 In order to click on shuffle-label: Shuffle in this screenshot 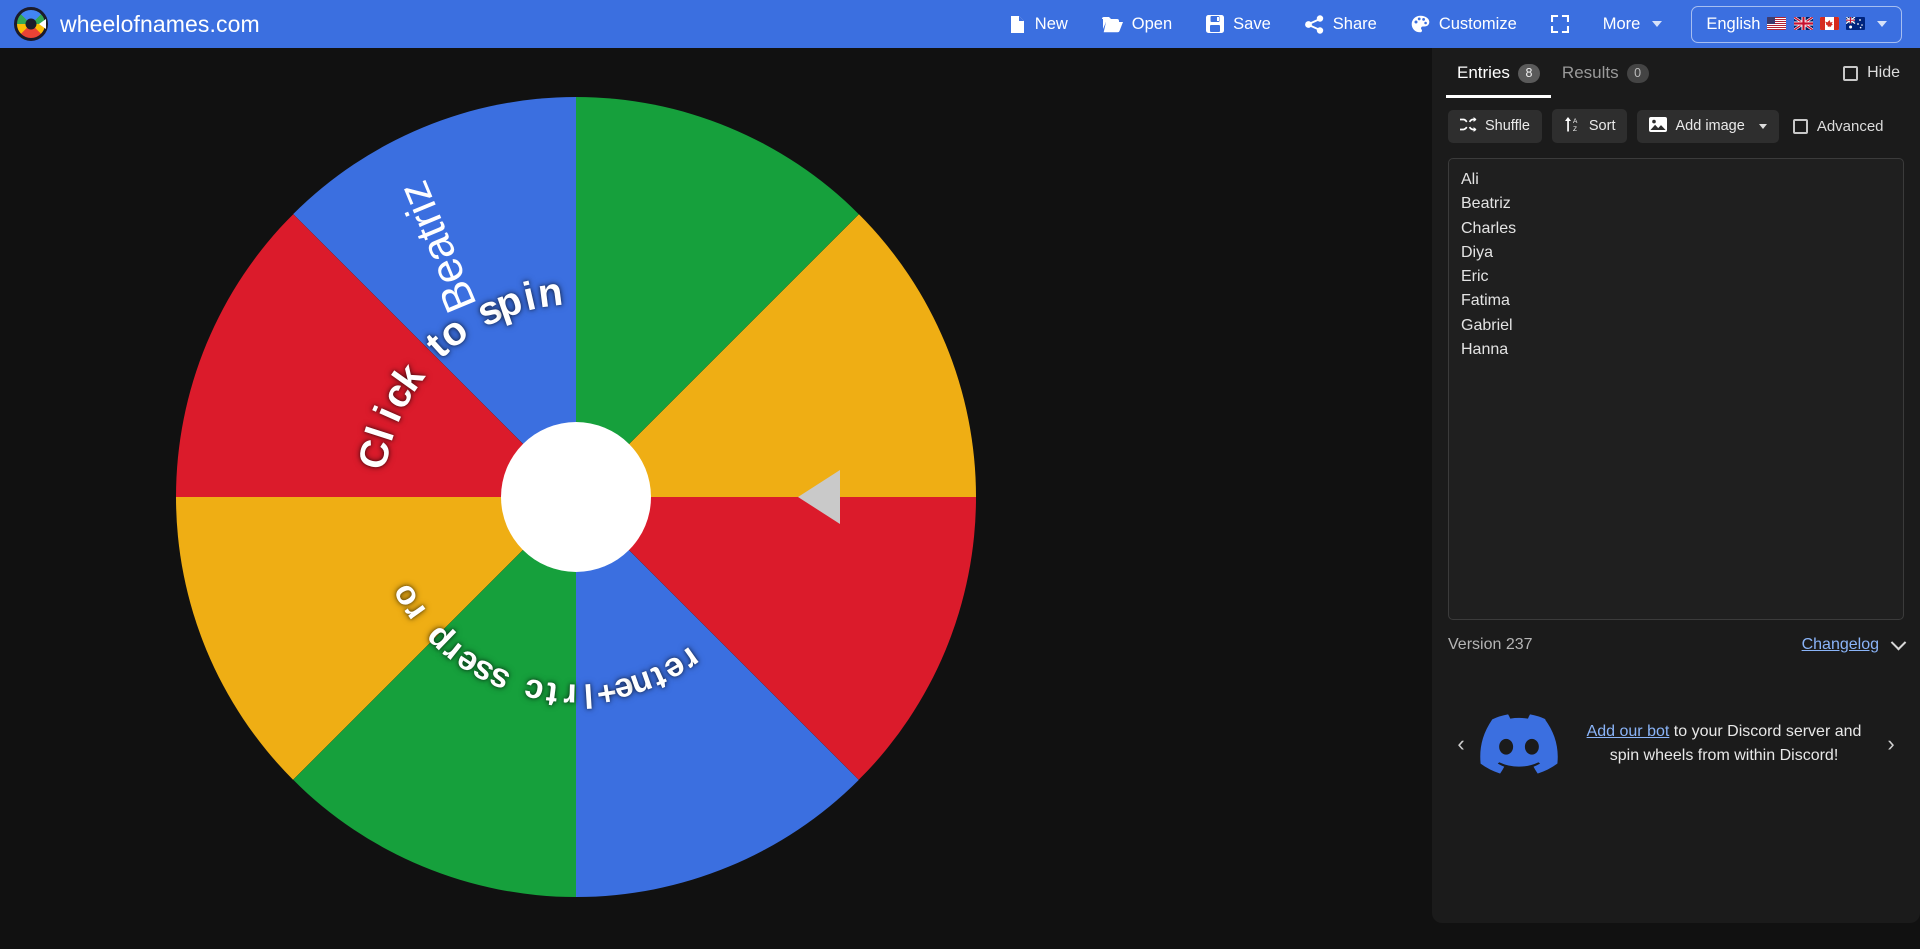, I will do `click(1507, 126)`.